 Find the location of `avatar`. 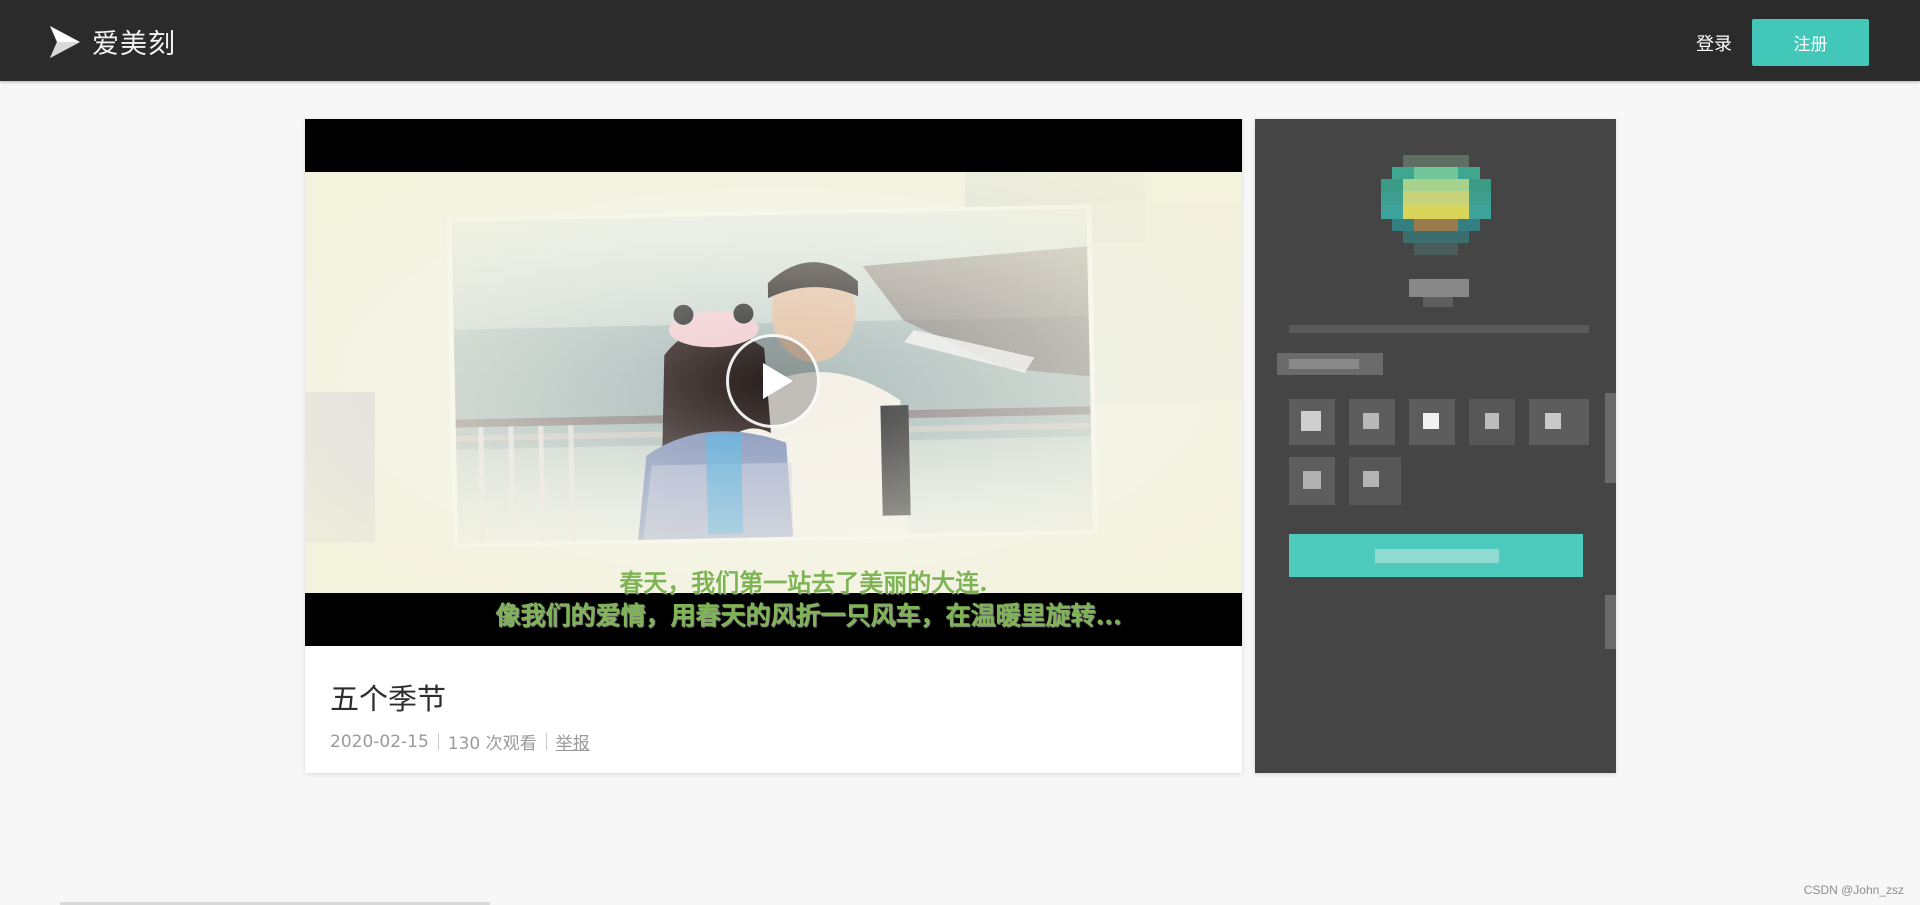

avatar is located at coordinates (1436, 210).